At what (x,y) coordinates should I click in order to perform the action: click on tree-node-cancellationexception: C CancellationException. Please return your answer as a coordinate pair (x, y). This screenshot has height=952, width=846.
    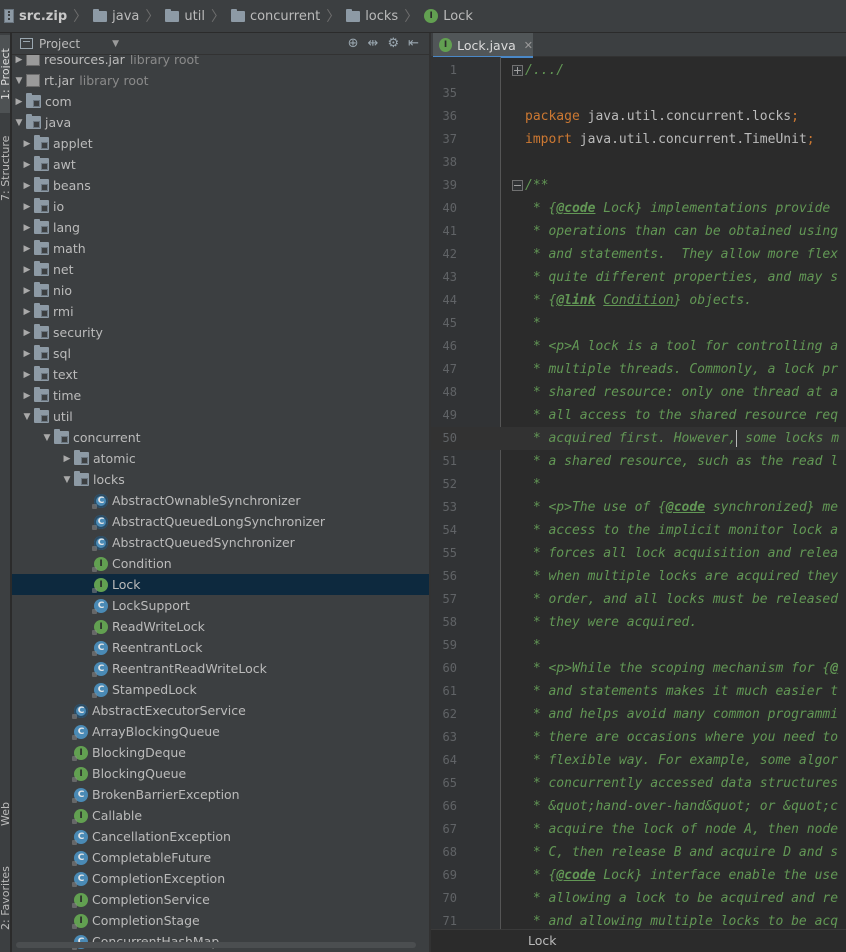
    Looking at the image, I should click on (220, 836).